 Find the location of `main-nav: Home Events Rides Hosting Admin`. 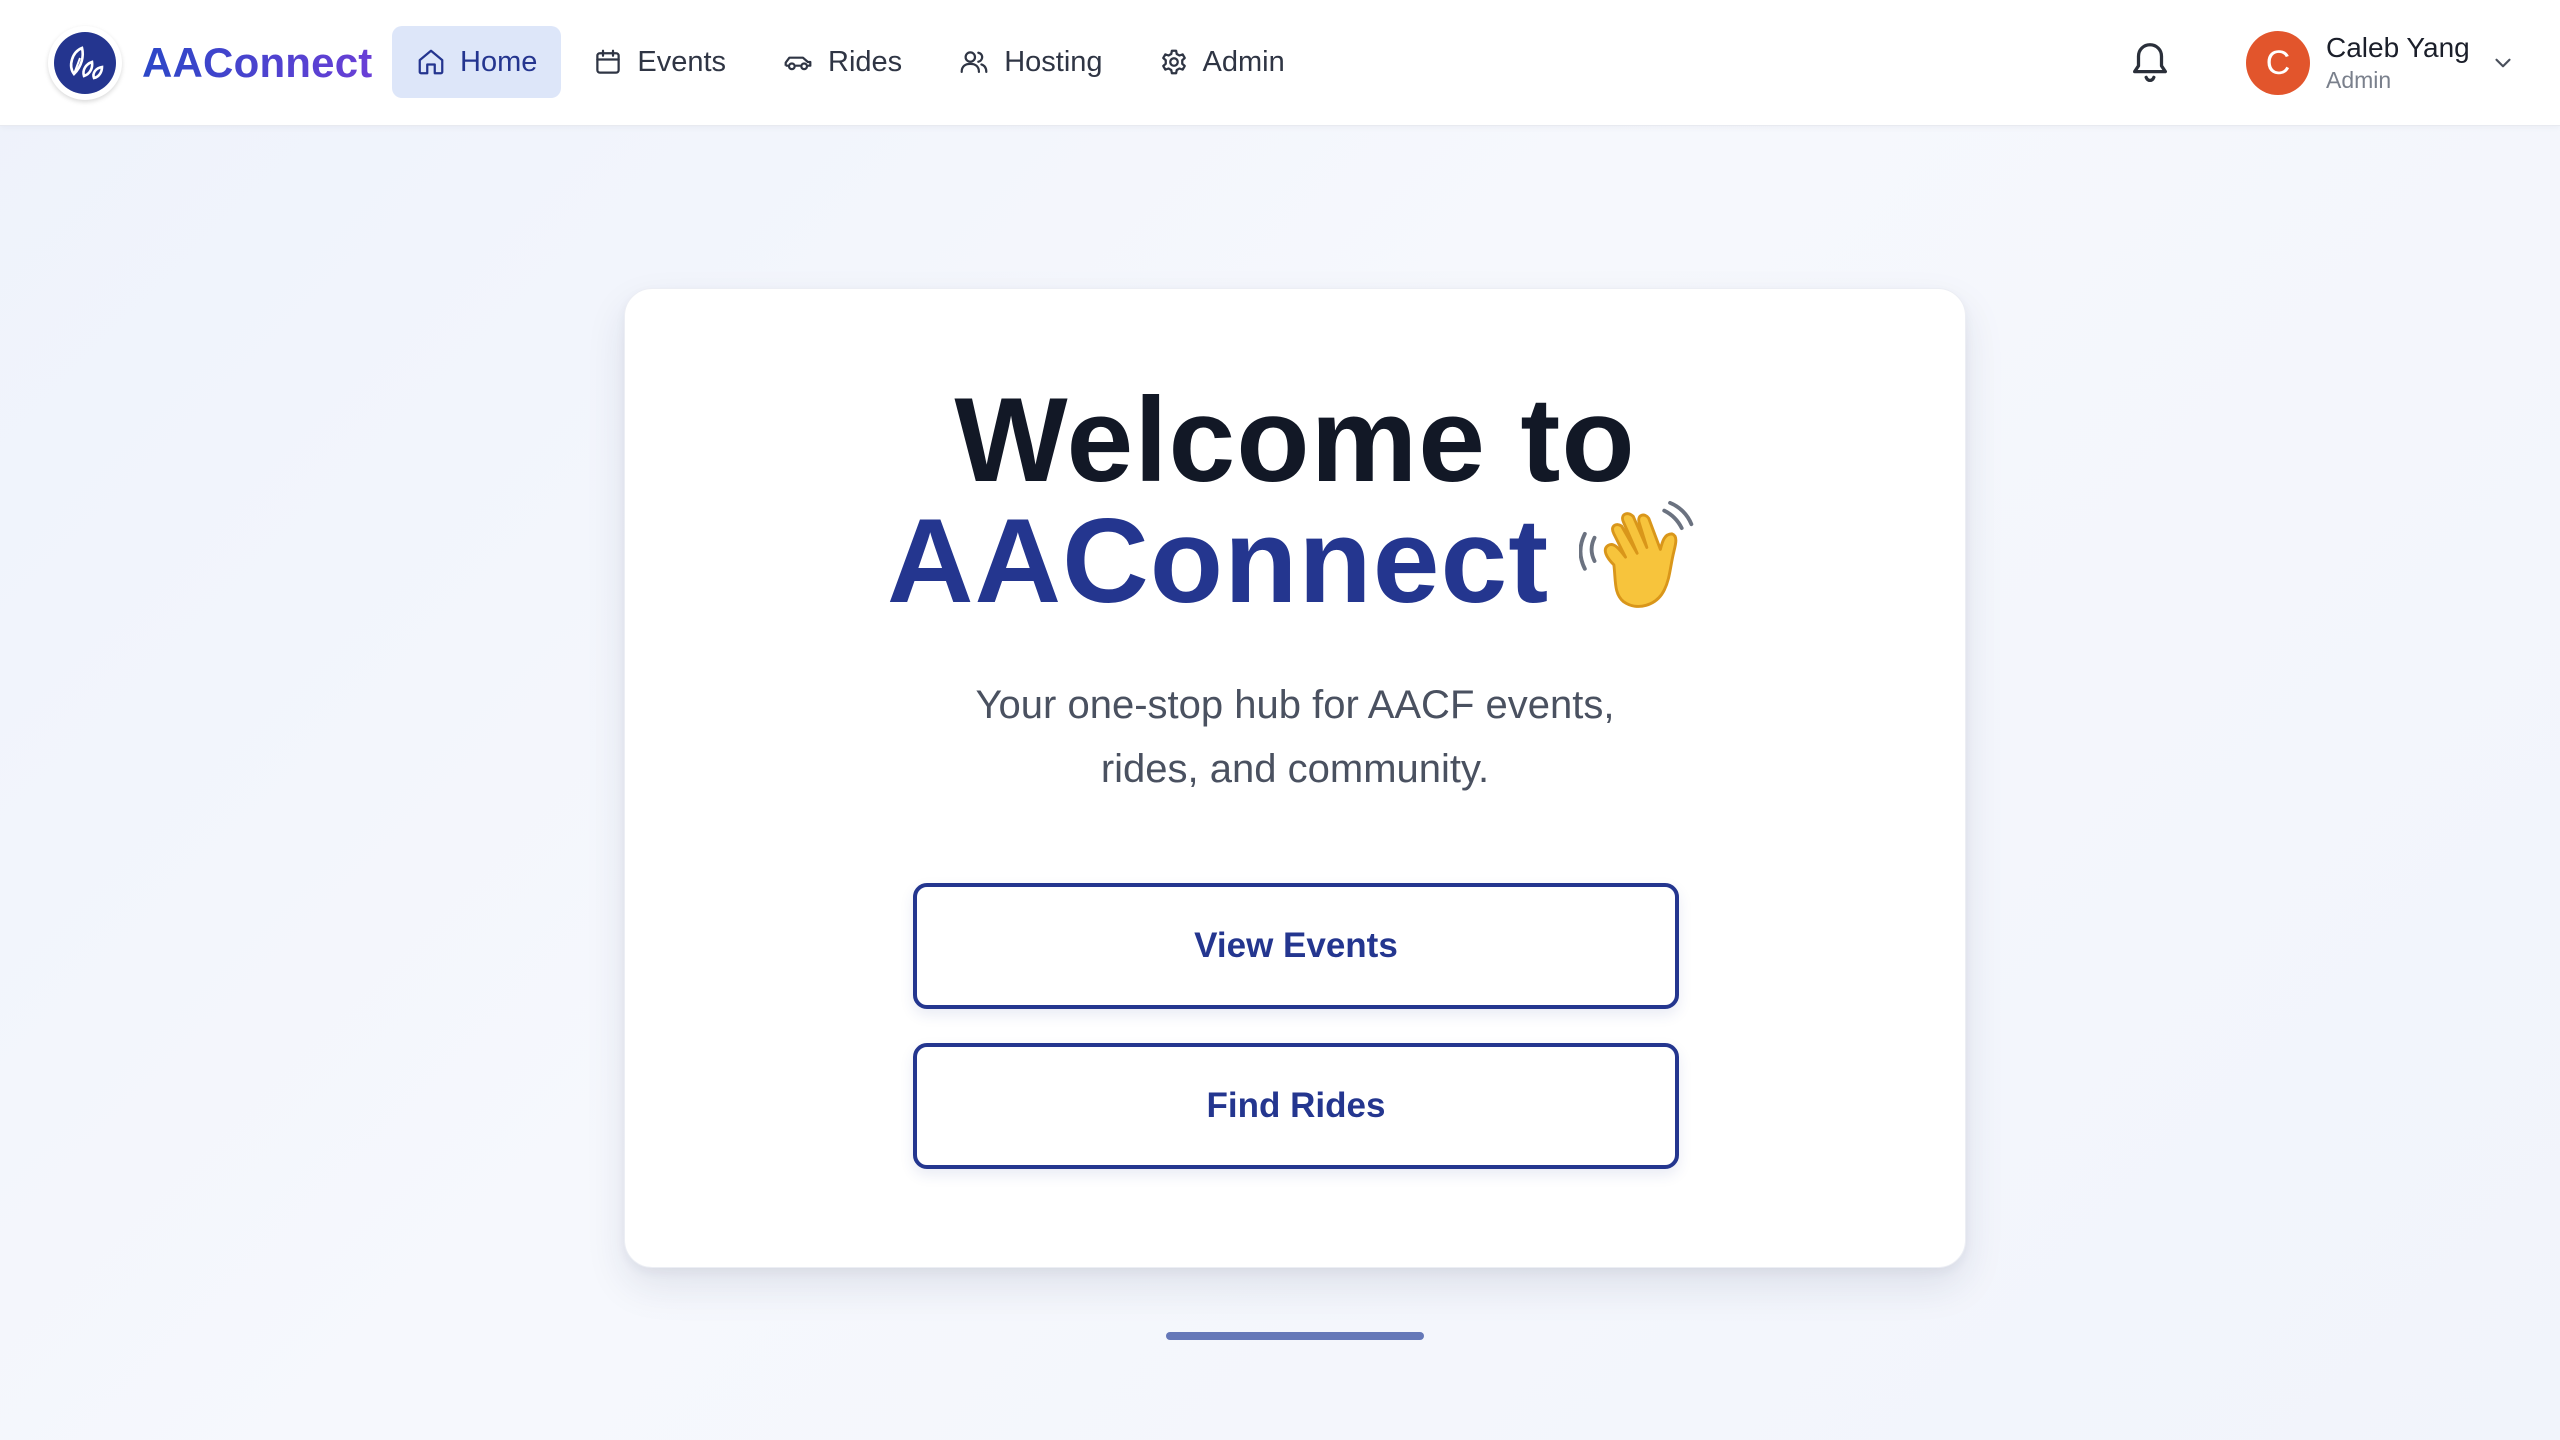

main-nav: Home Events Rides Hosting Admin is located at coordinates (854, 62).